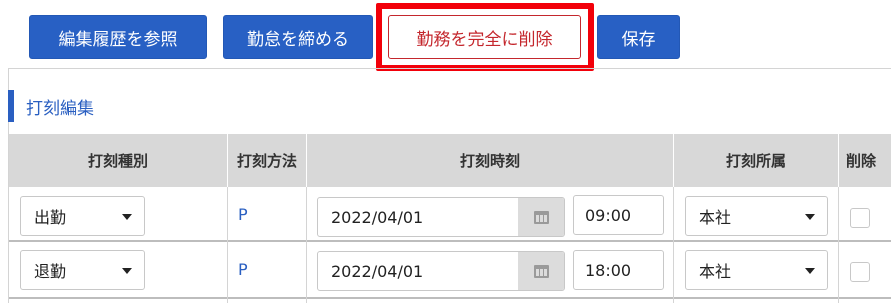 The image size is (891, 303). Describe the element at coordinates (489, 161) in the screenshot. I see `header-punch-time: 打刻時刻` at that location.